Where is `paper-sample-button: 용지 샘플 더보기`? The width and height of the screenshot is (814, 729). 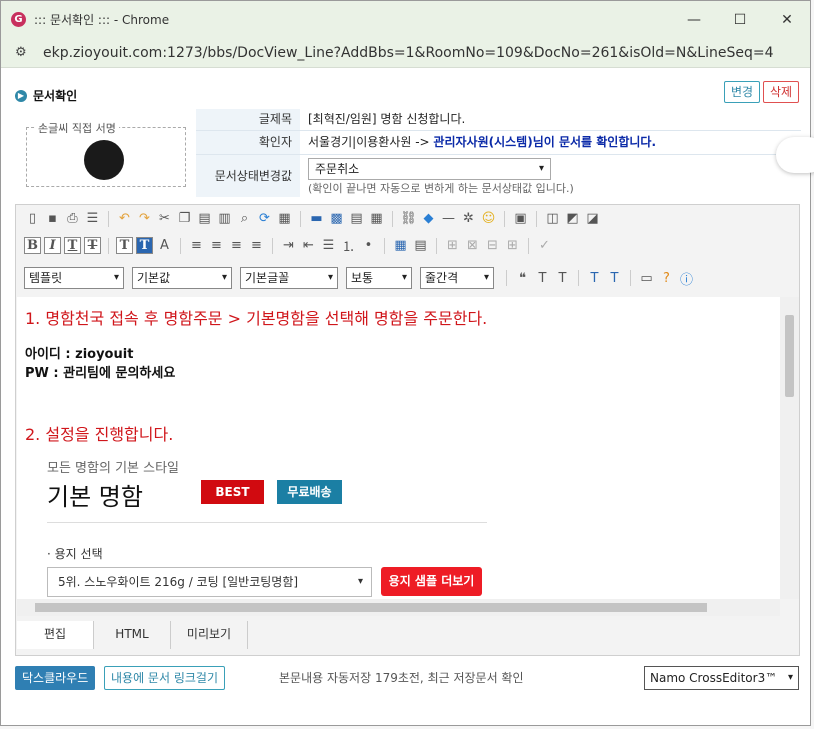
paper-sample-button: 용지 샘플 더보기 is located at coordinates (431, 581).